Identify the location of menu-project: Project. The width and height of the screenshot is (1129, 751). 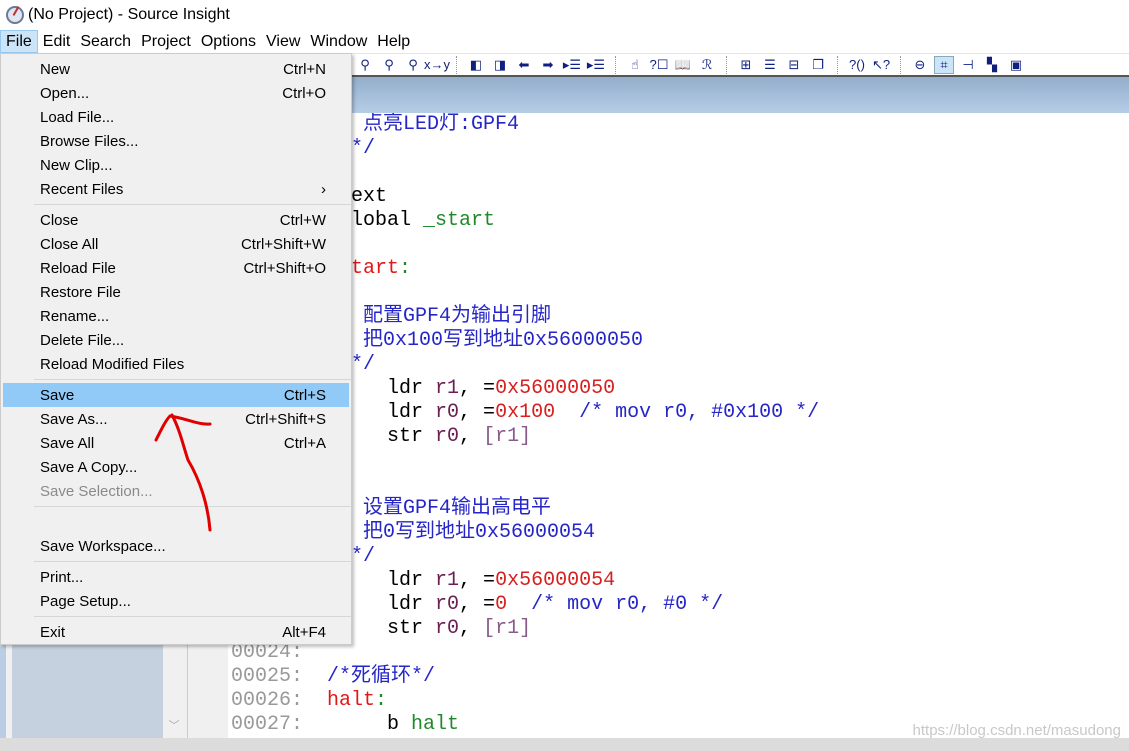
(166, 41).